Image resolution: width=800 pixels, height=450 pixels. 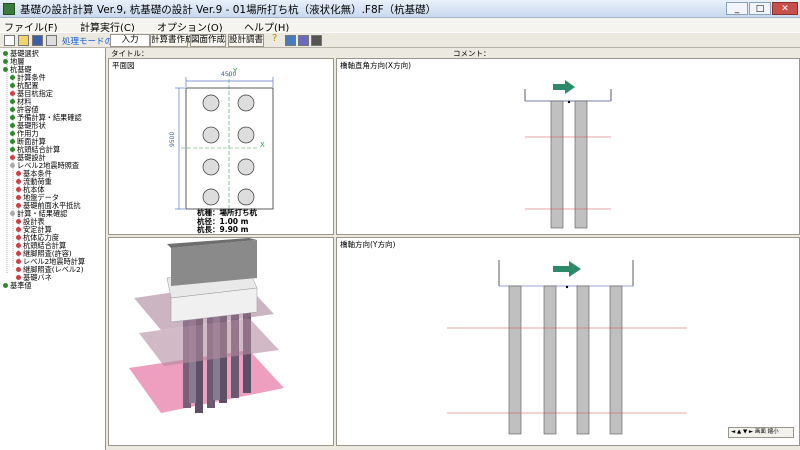 I want to click on y-direction-drawing, so click(x=567, y=347).